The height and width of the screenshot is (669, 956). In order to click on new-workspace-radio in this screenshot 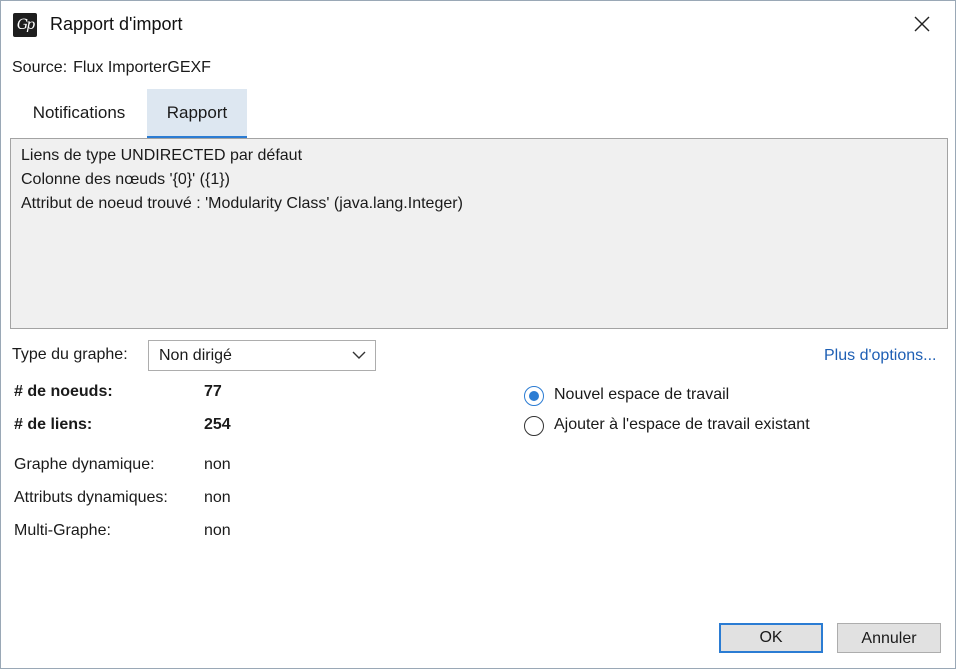, I will do `click(534, 396)`.